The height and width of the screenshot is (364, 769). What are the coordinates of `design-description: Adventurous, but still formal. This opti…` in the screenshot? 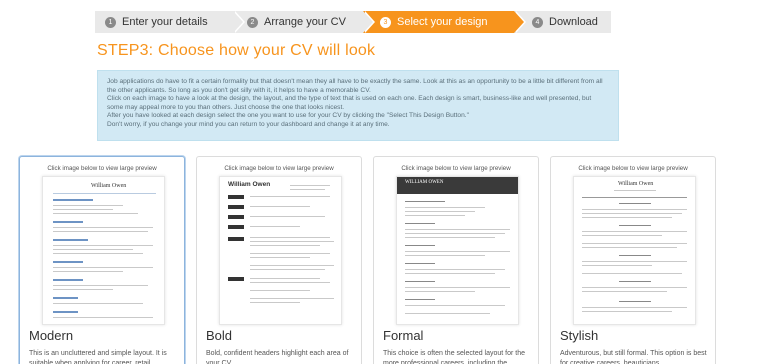 It's located at (633, 357).